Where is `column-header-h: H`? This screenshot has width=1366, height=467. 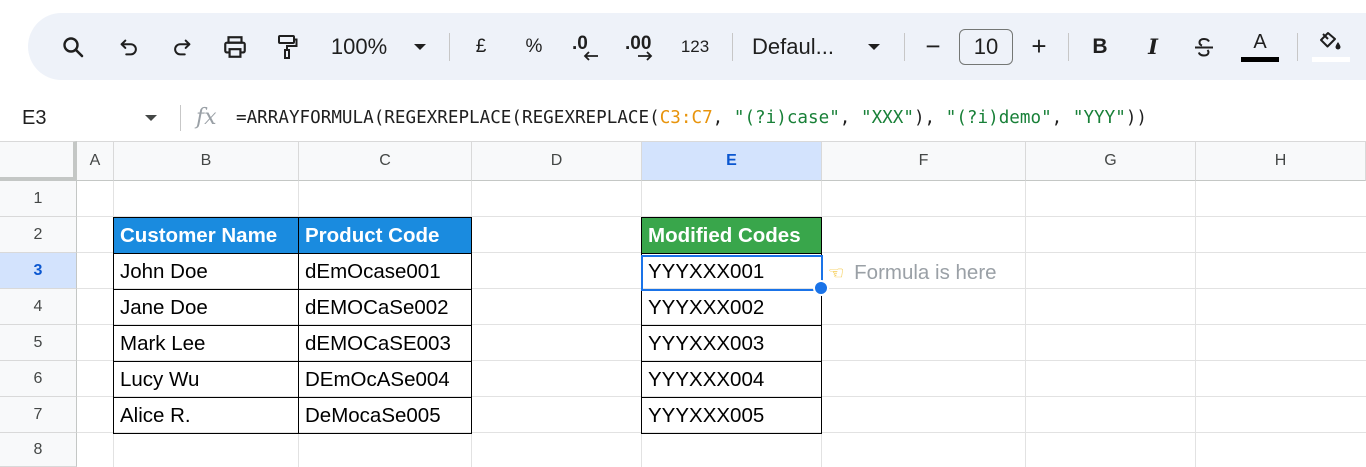
column-header-h: H is located at coordinates (1281, 161).